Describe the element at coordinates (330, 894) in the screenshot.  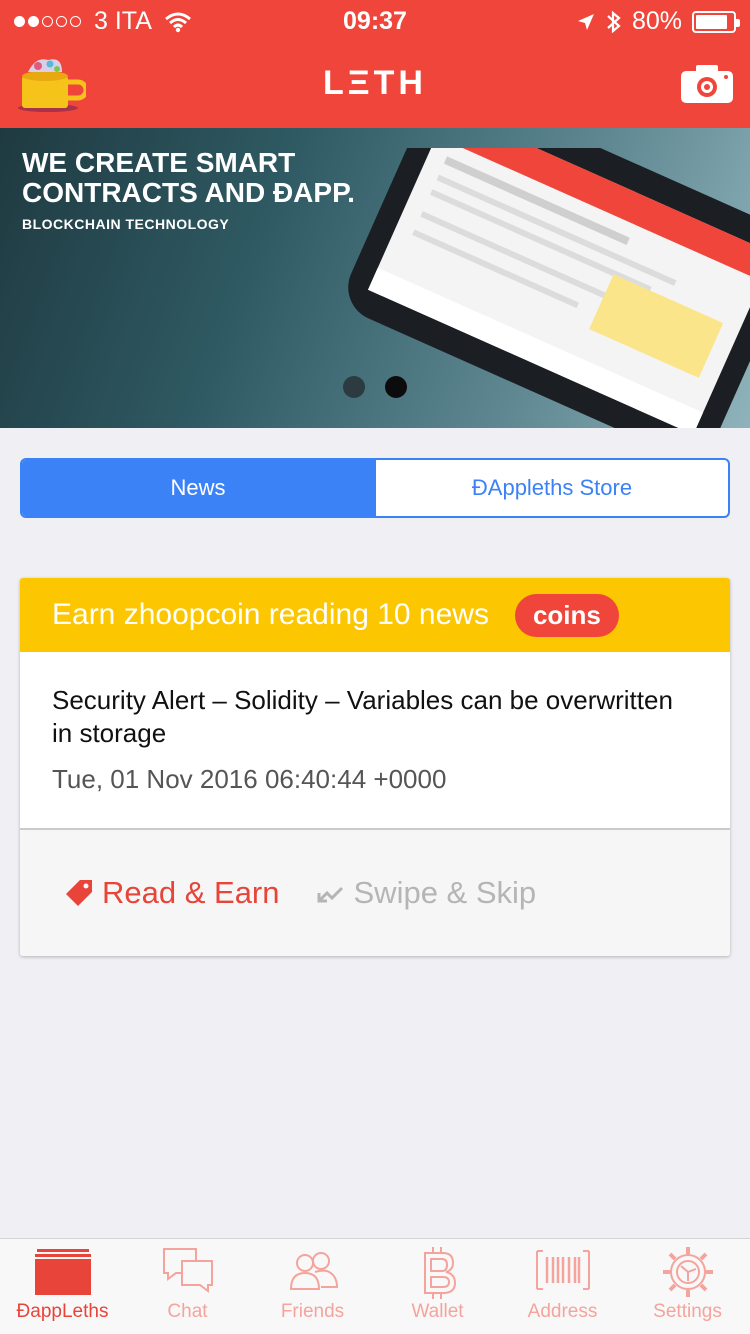
I see `swipe-arrow-icon` at that location.